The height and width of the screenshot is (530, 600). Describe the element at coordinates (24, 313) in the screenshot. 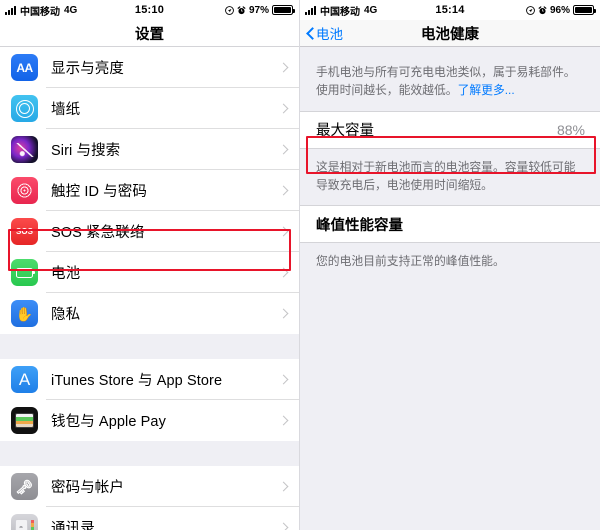

I see `privacy-hand-icon: ✋` at that location.